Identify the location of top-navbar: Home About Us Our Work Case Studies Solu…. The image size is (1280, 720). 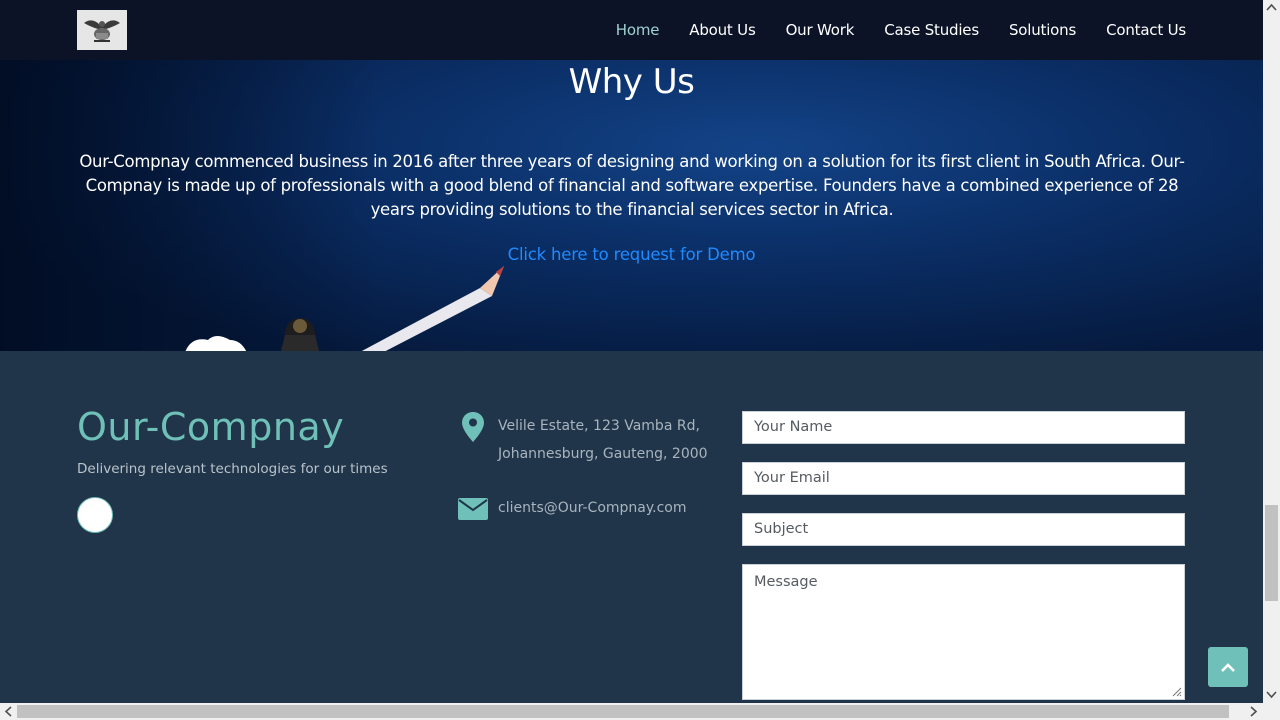
(631, 30).